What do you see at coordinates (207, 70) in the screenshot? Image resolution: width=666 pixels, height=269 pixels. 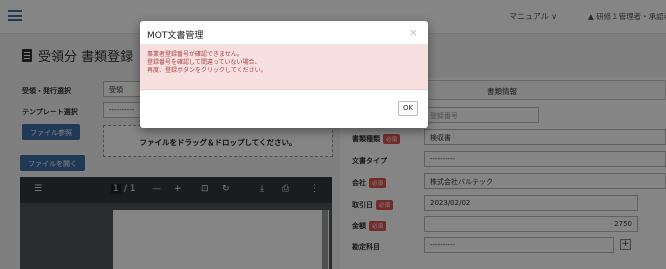 I see `alert-message-line: 再度、登録ボタンをクリックしてください。` at bounding box center [207, 70].